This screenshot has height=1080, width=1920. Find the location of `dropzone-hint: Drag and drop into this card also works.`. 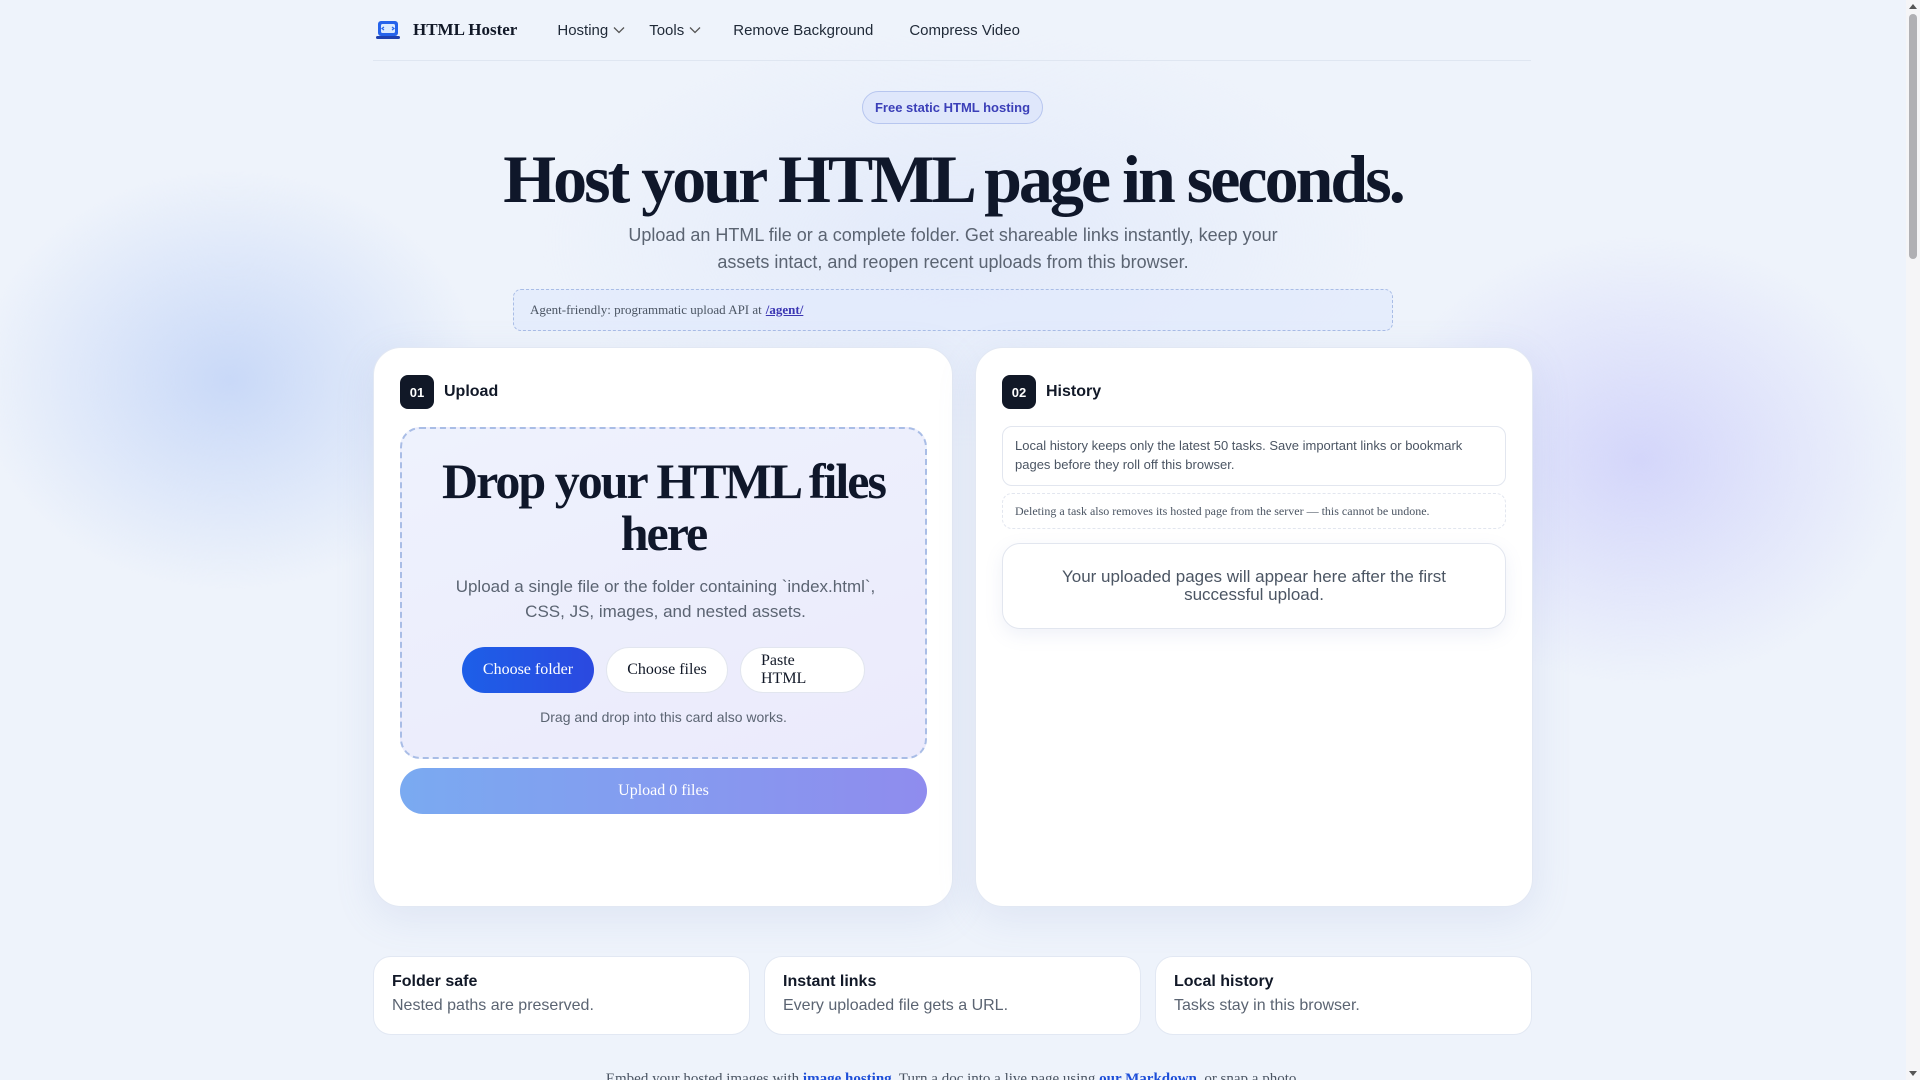

dropzone-hint: Drag and drop into this card also works. is located at coordinates (663, 717).